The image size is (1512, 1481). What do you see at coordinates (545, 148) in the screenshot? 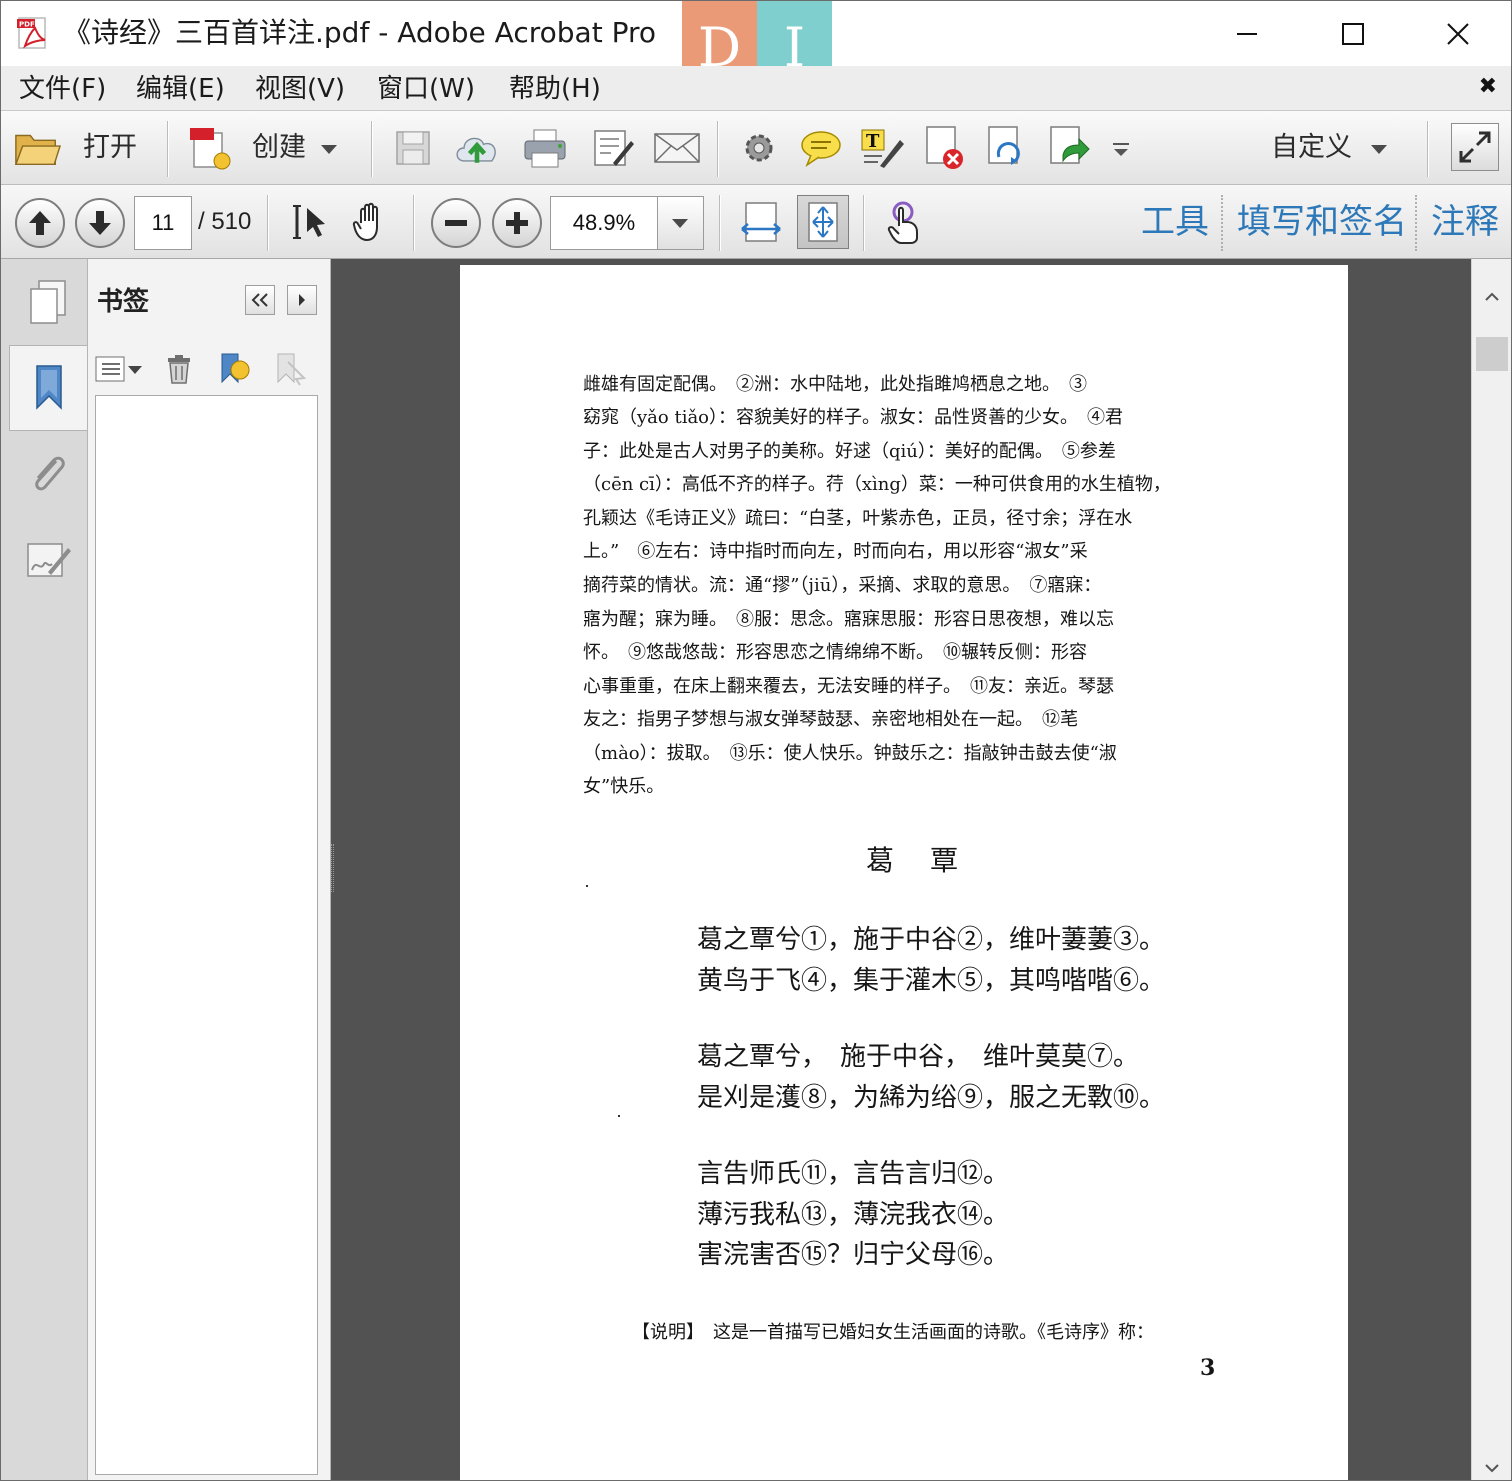
I see `print-icon` at bounding box center [545, 148].